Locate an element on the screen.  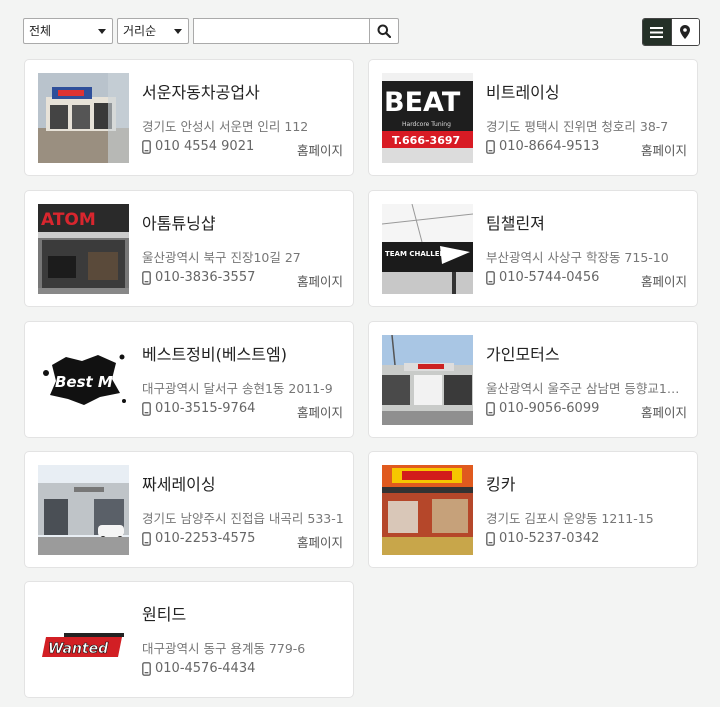
shop-phone: 010-4576-4434 is located at coordinates (198, 668).